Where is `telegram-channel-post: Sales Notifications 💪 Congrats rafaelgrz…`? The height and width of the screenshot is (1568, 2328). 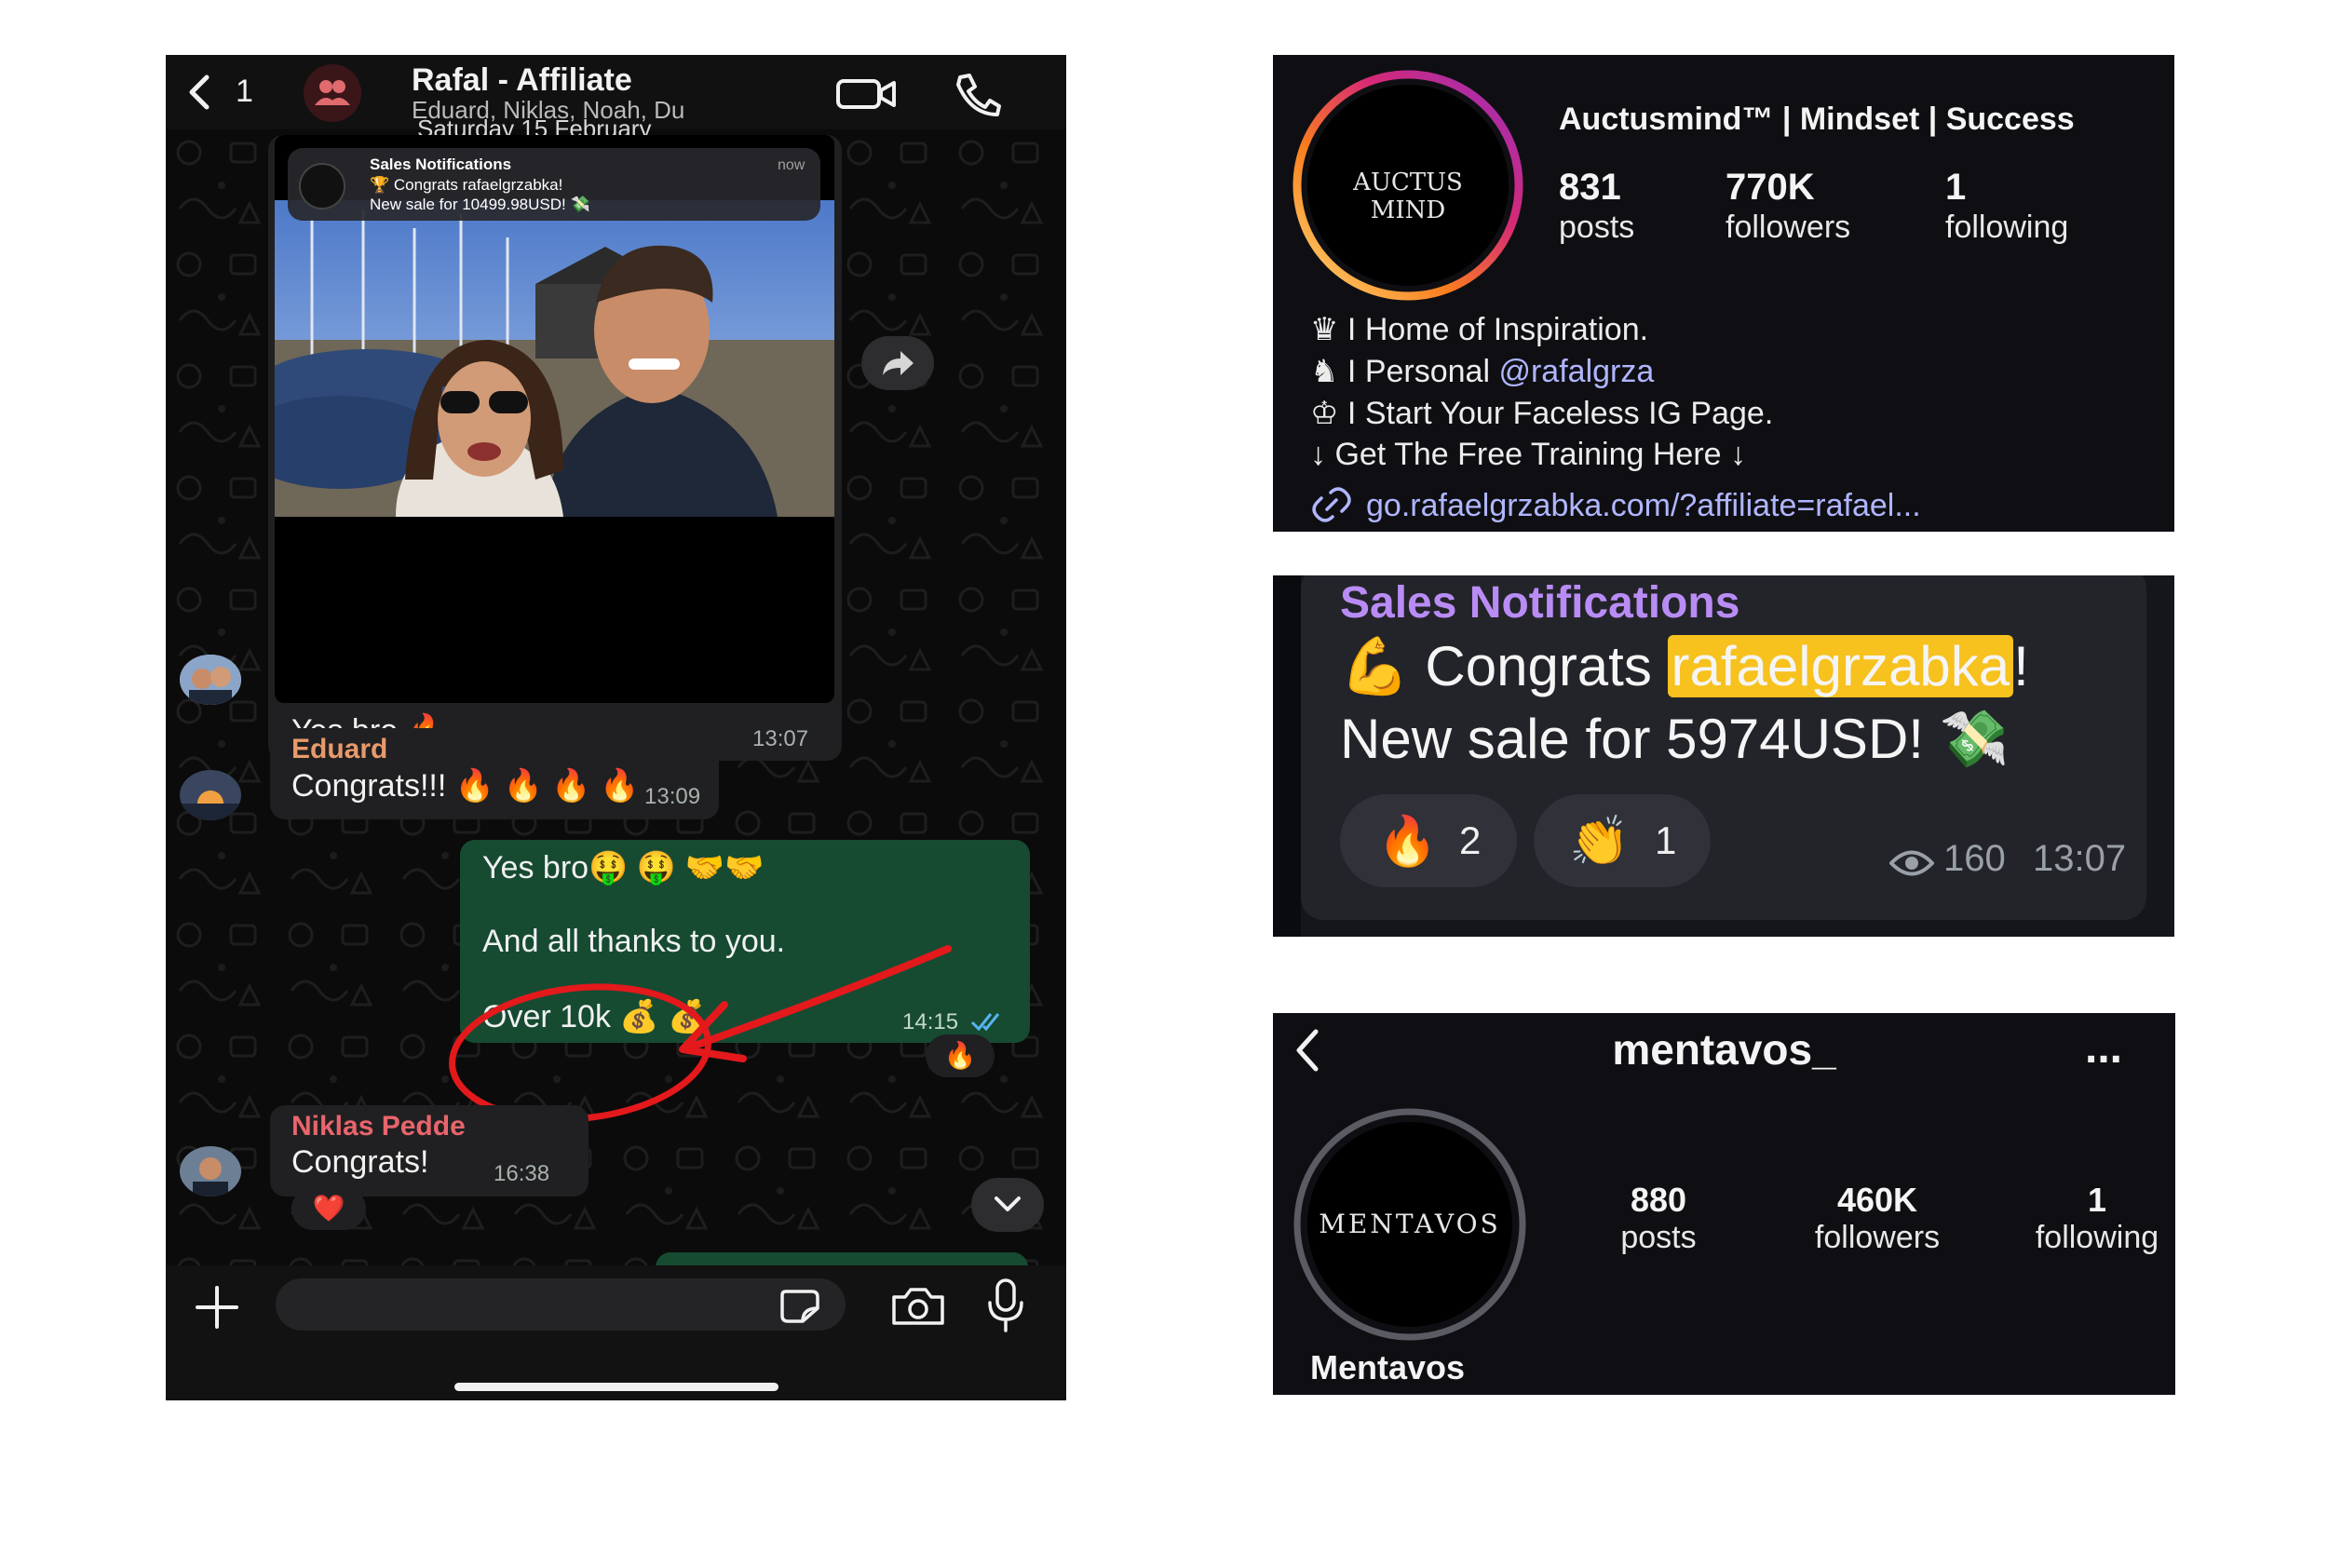 telegram-channel-post: Sales Notifications 💪 Congrats rafaelgrz… is located at coordinates (1723, 756).